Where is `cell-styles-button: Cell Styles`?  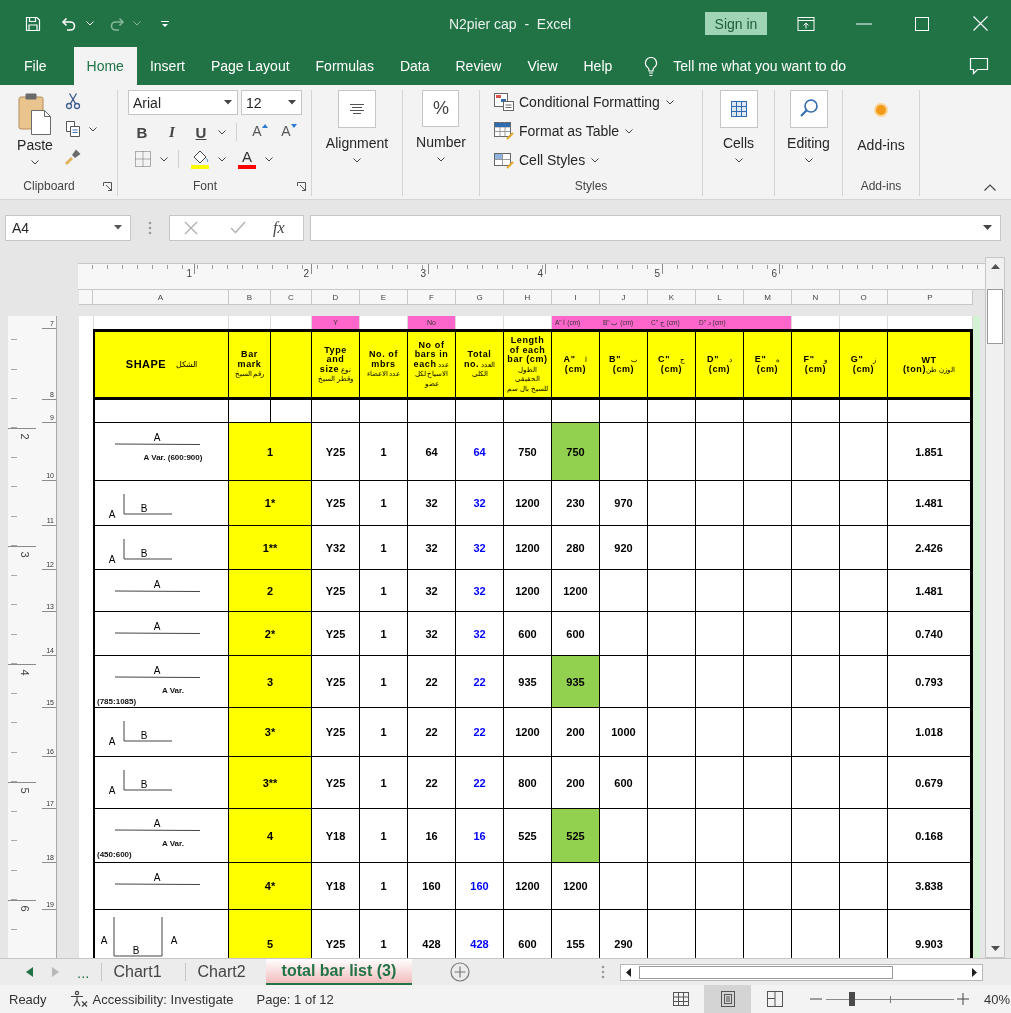 cell-styles-button: Cell Styles is located at coordinates (598, 160).